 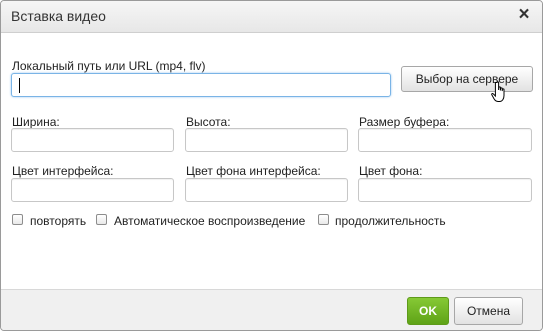 What do you see at coordinates (58, 16) in the screenshot?
I see `dialog-title: Вставка видео` at bounding box center [58, 16].